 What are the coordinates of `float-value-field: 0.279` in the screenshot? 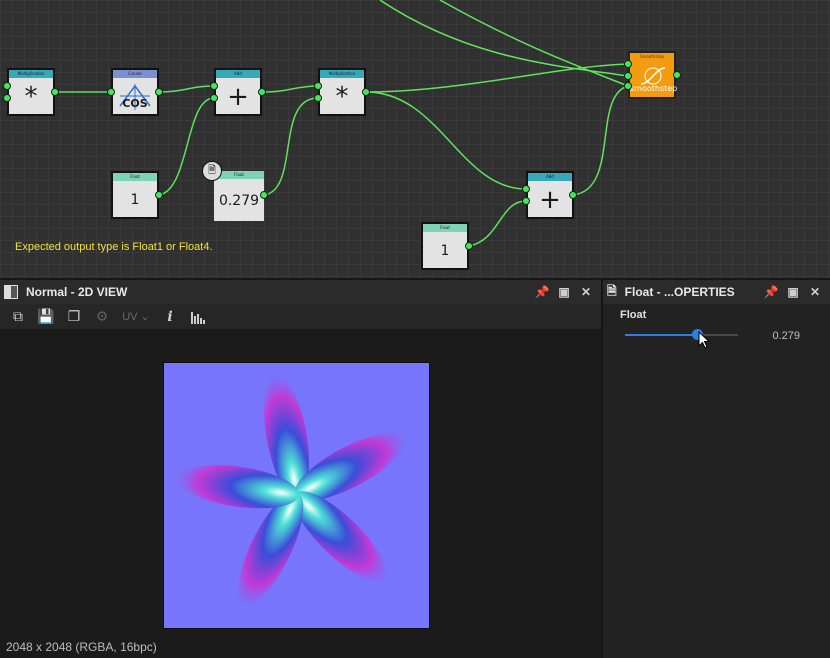 It's located at (786, 336).